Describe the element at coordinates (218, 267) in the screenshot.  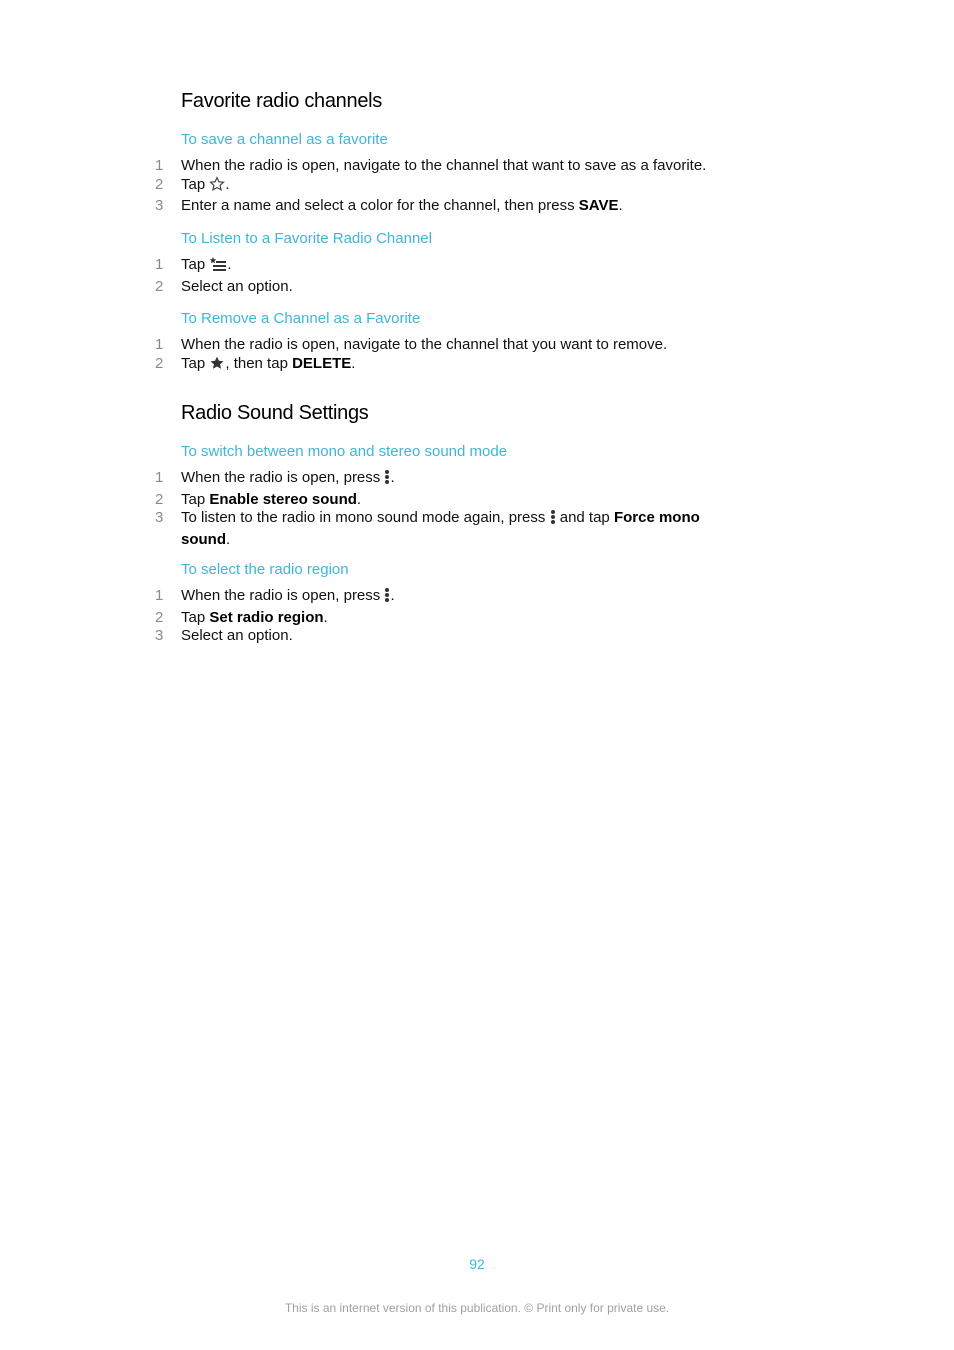
I see `favorites-list-icon` at that location.